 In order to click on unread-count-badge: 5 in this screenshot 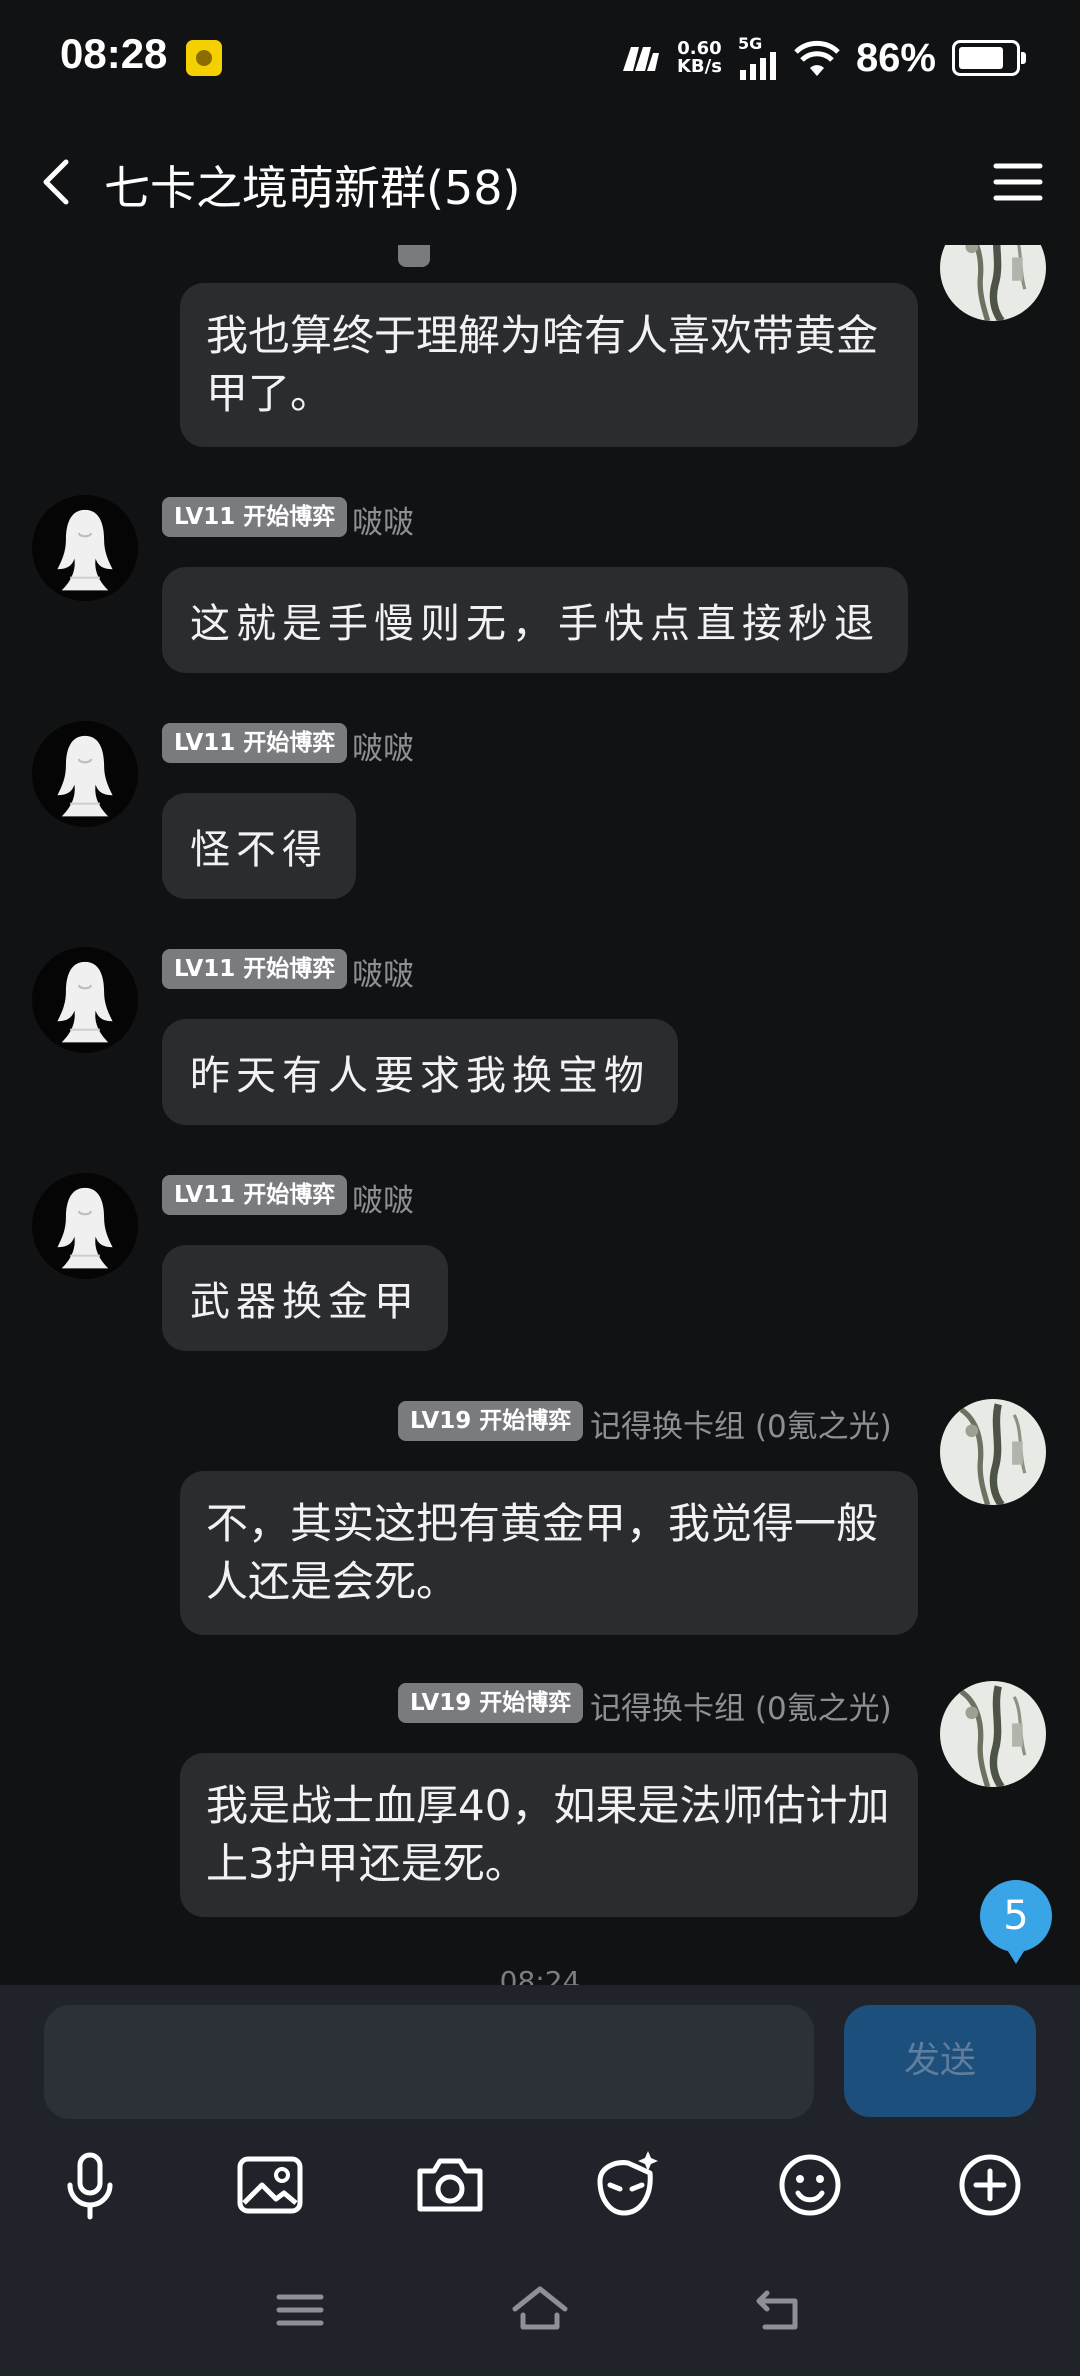, I will do `click(1016, 1922)`.